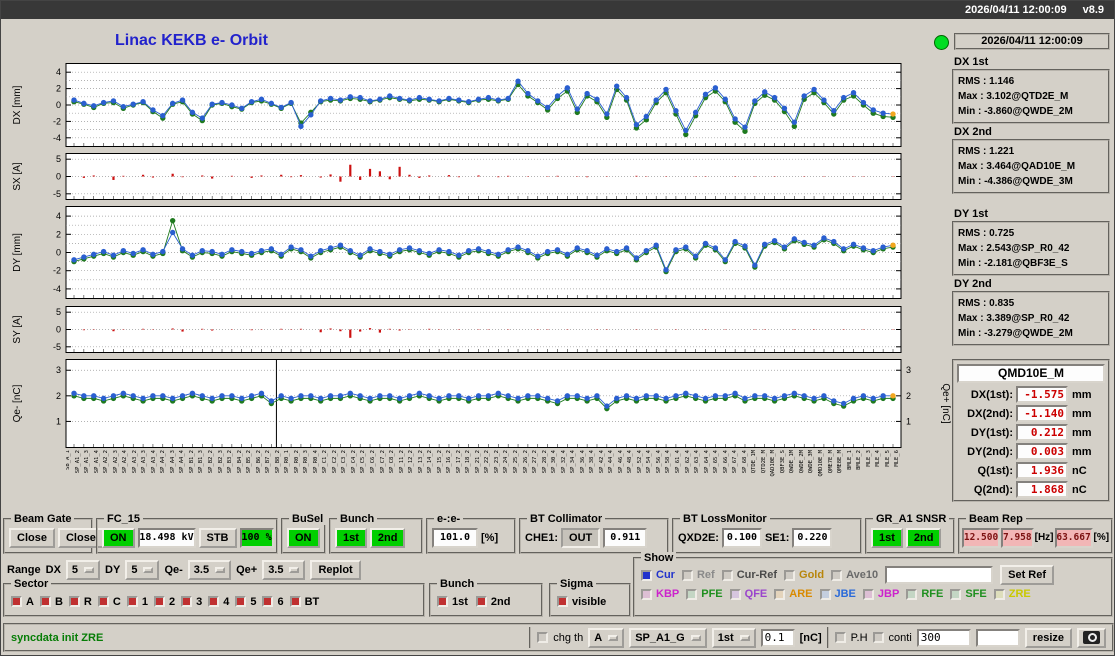 The height and width of the screenshot is (656, 1115). What do you see at coordinates (1015, 333) in the screenshot?
I see `stat-min: Min : -3.279@QWDE_2M` at bounding box center [1015, 333].